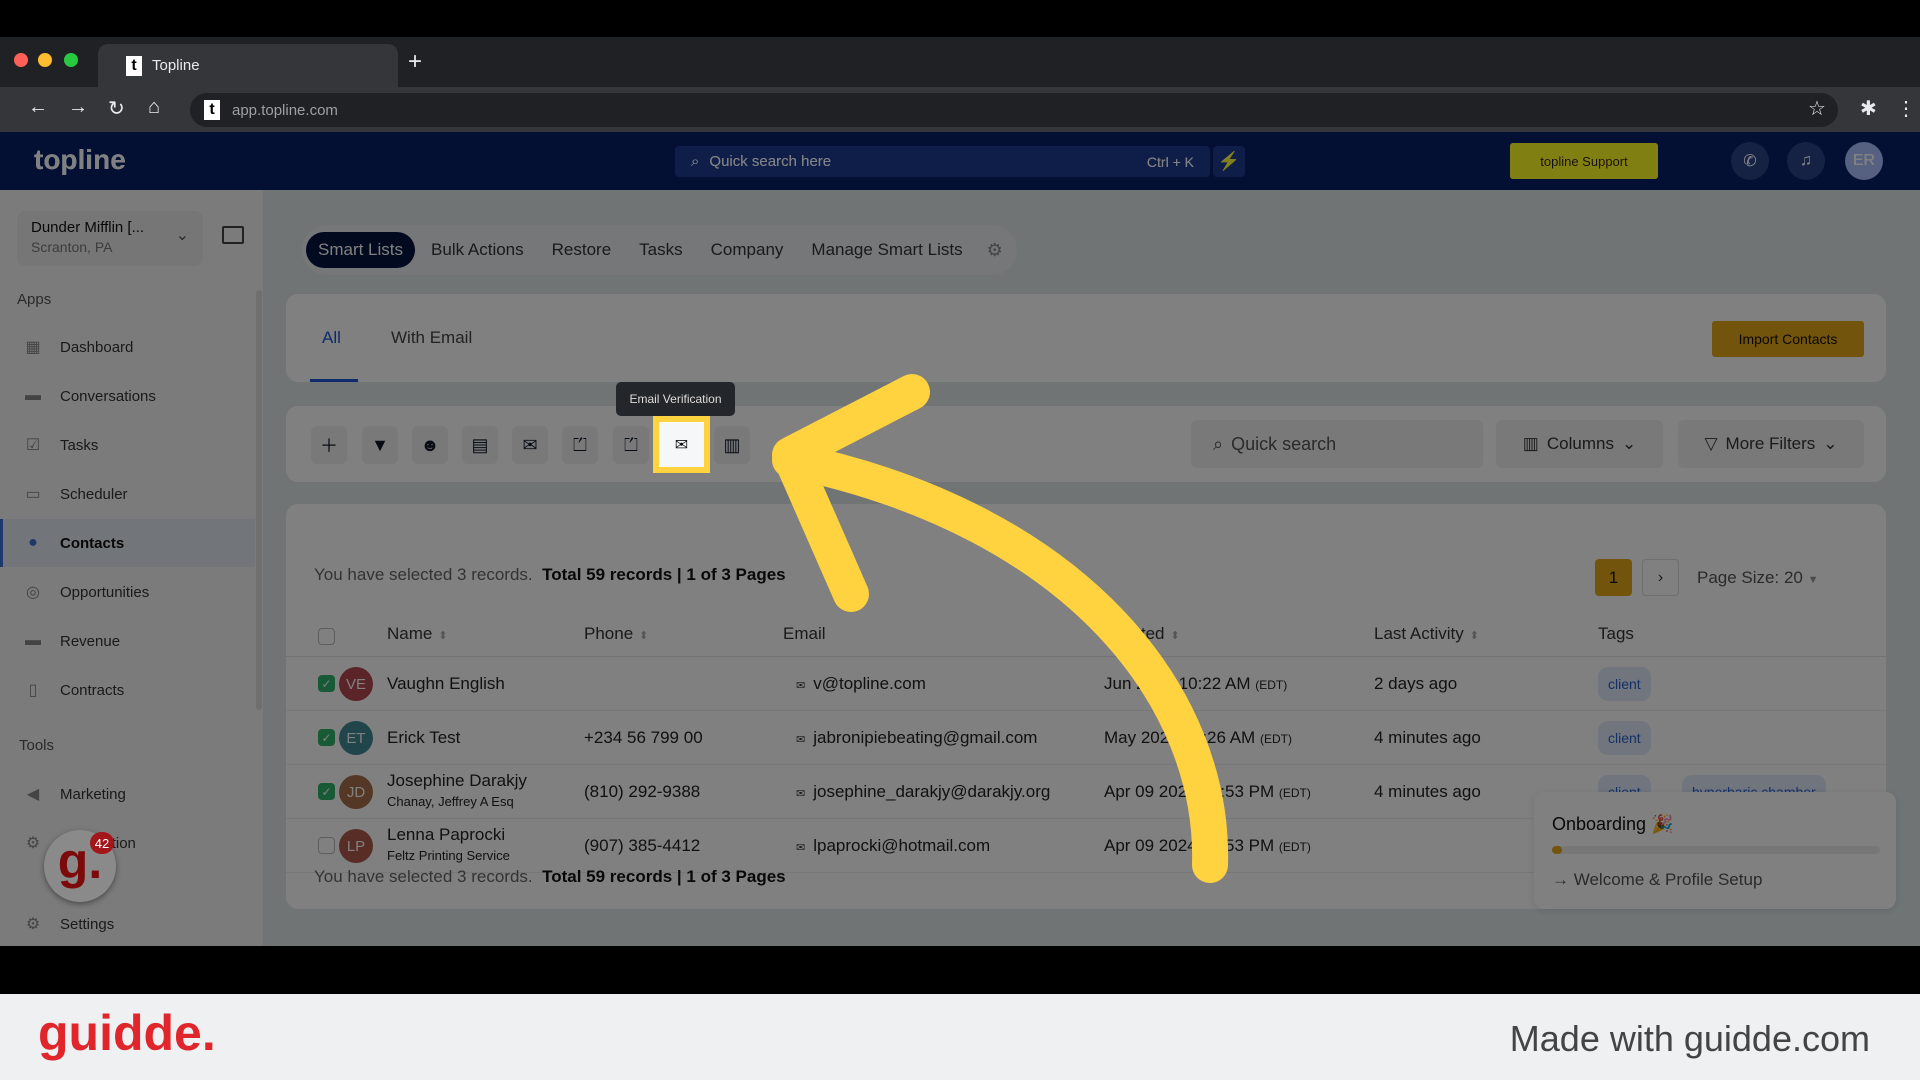 Image resolution: width=1920 pixels, height=1080 pixels. I want to click on sidebar-item-scheduler: ▭ Scheduler, so click(127, 494).